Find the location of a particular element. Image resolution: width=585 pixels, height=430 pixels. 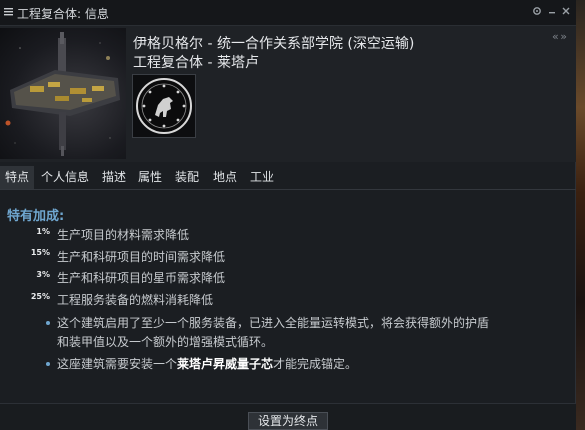

tab-attributes: 属性 is located at coordinates (150, 177).